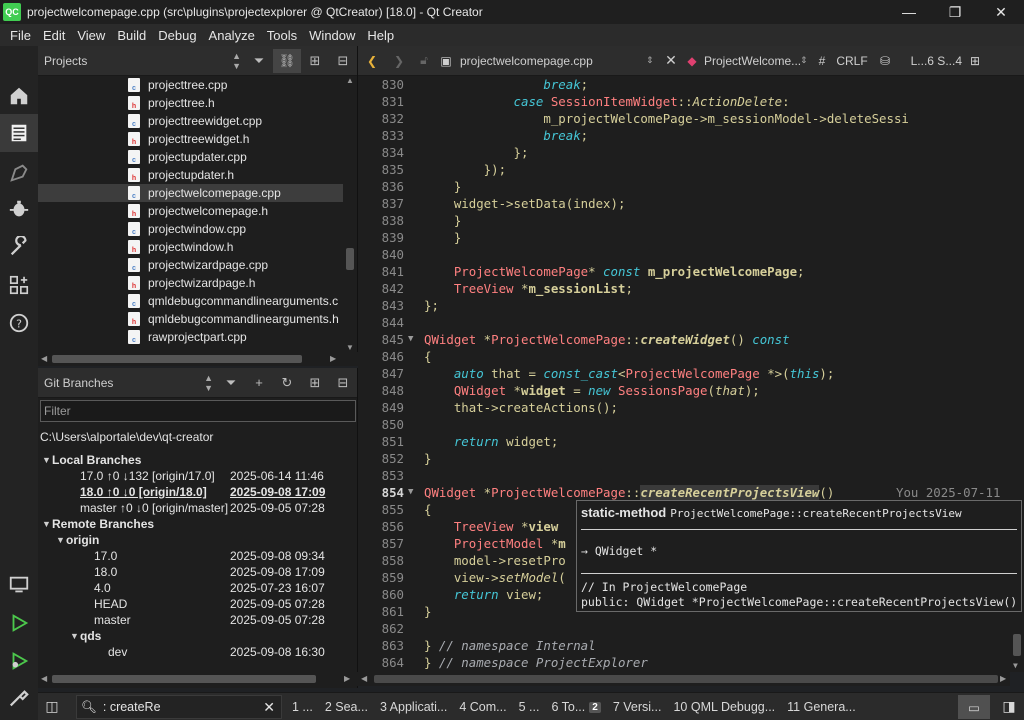 Image resolution: width=1024 pixels, height=720 pixels. What do you see at coordinates (198, 636) in the screenshot?
I see `branch-group: ▼ qds` at bounding box center [198, 636].